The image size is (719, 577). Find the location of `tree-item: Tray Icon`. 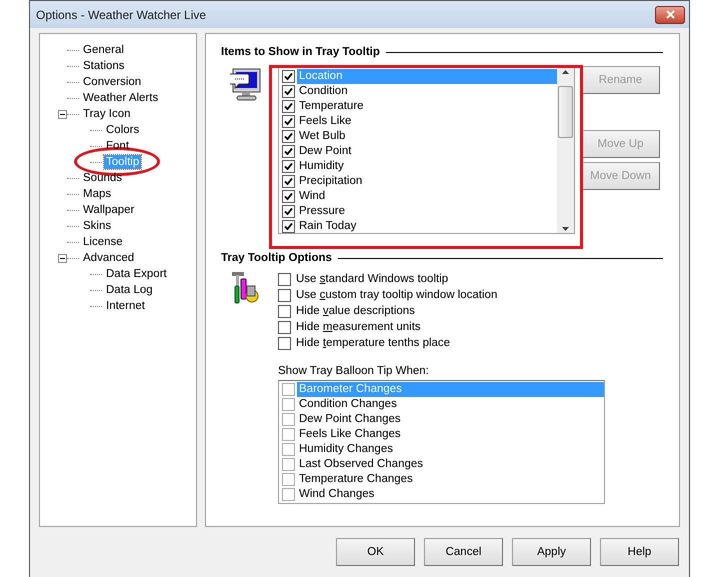

tree-item: Tray Icon is located at coordinates (107, 114).